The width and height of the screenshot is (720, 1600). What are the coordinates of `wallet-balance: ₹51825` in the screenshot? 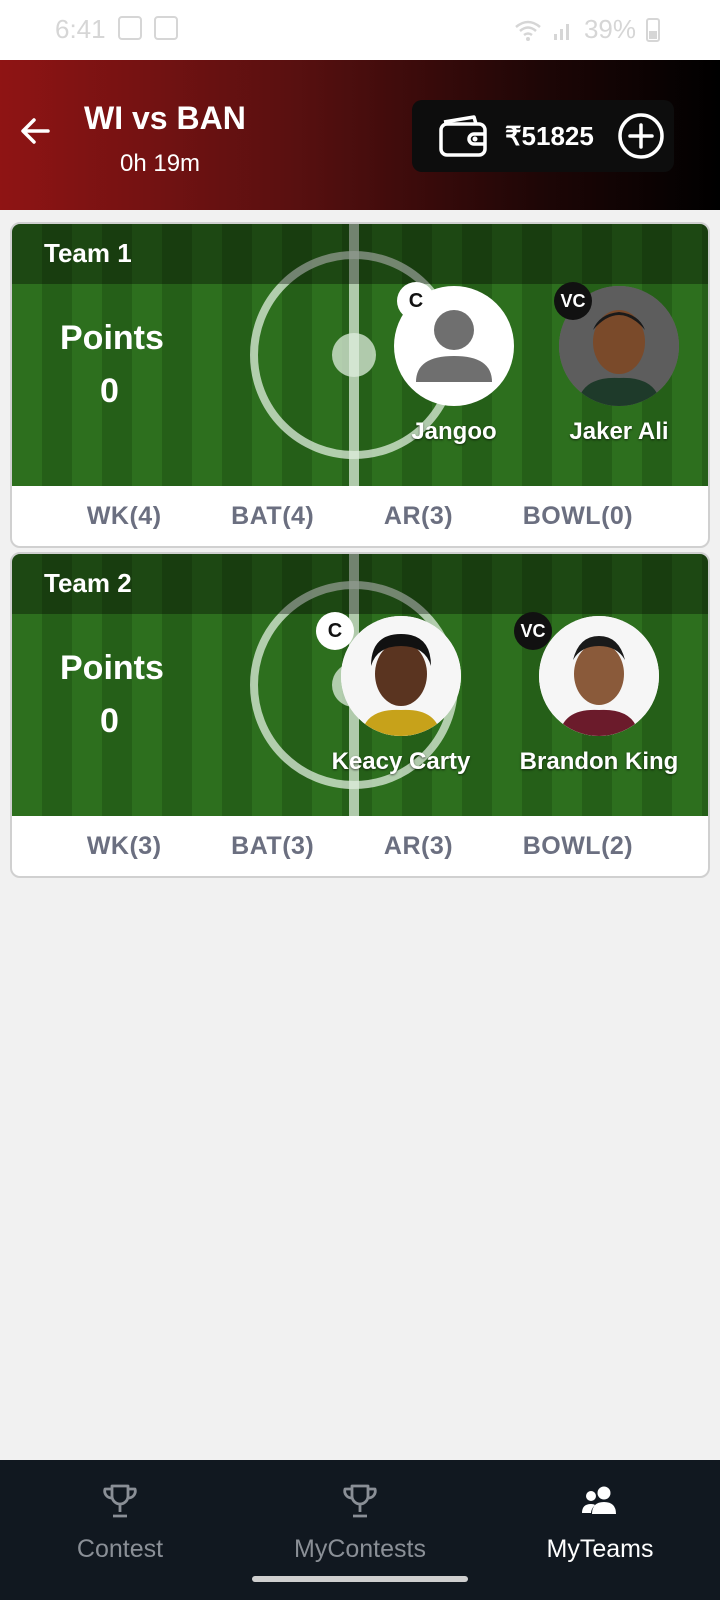 It's located at (549, 136).